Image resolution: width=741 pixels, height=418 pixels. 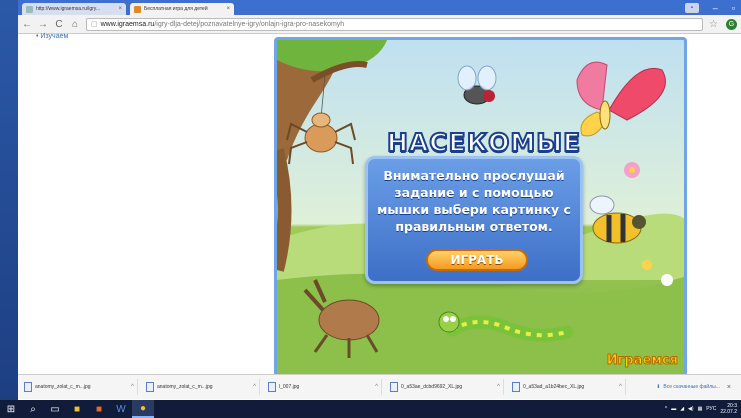 What do you see at coordinates (484, 142) in the screenshot?
I see `game-title: НАСЕКОМЫЕ` at bounding box center [484, 142].